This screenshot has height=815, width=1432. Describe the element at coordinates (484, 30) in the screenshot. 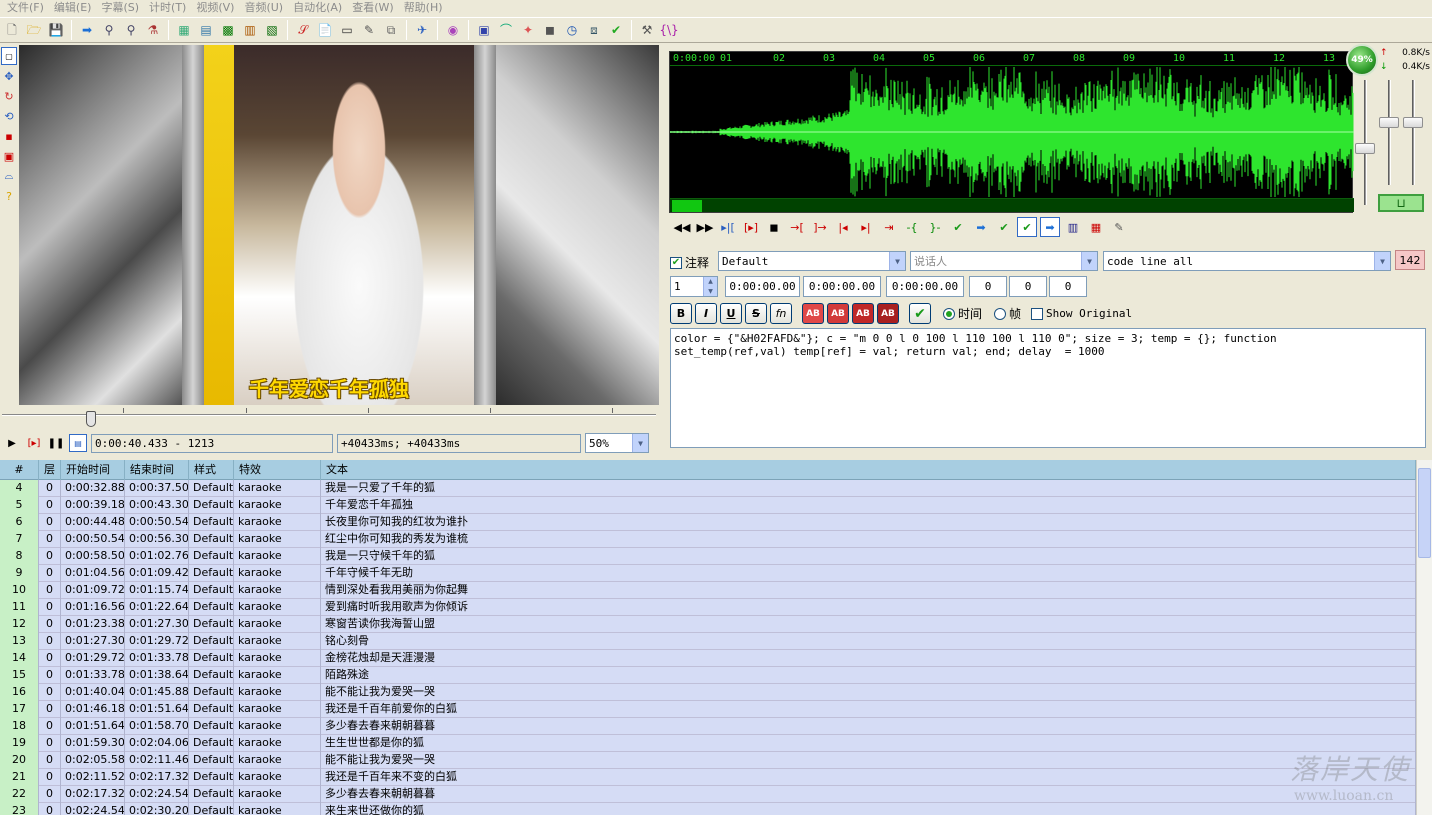

I see `resample-icon: ▣` at that location.